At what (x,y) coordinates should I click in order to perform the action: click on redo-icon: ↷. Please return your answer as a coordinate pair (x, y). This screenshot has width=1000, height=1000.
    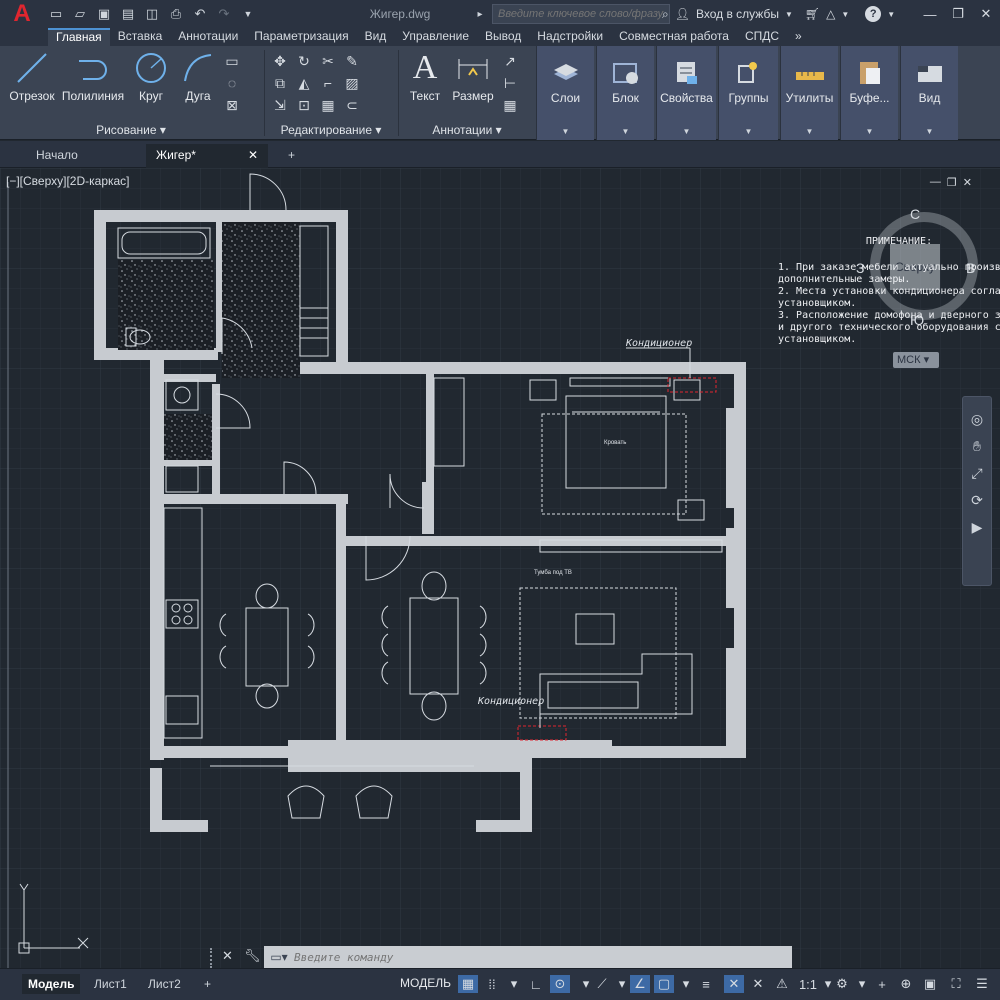
    Looking at the image, I should click on (224, 14).